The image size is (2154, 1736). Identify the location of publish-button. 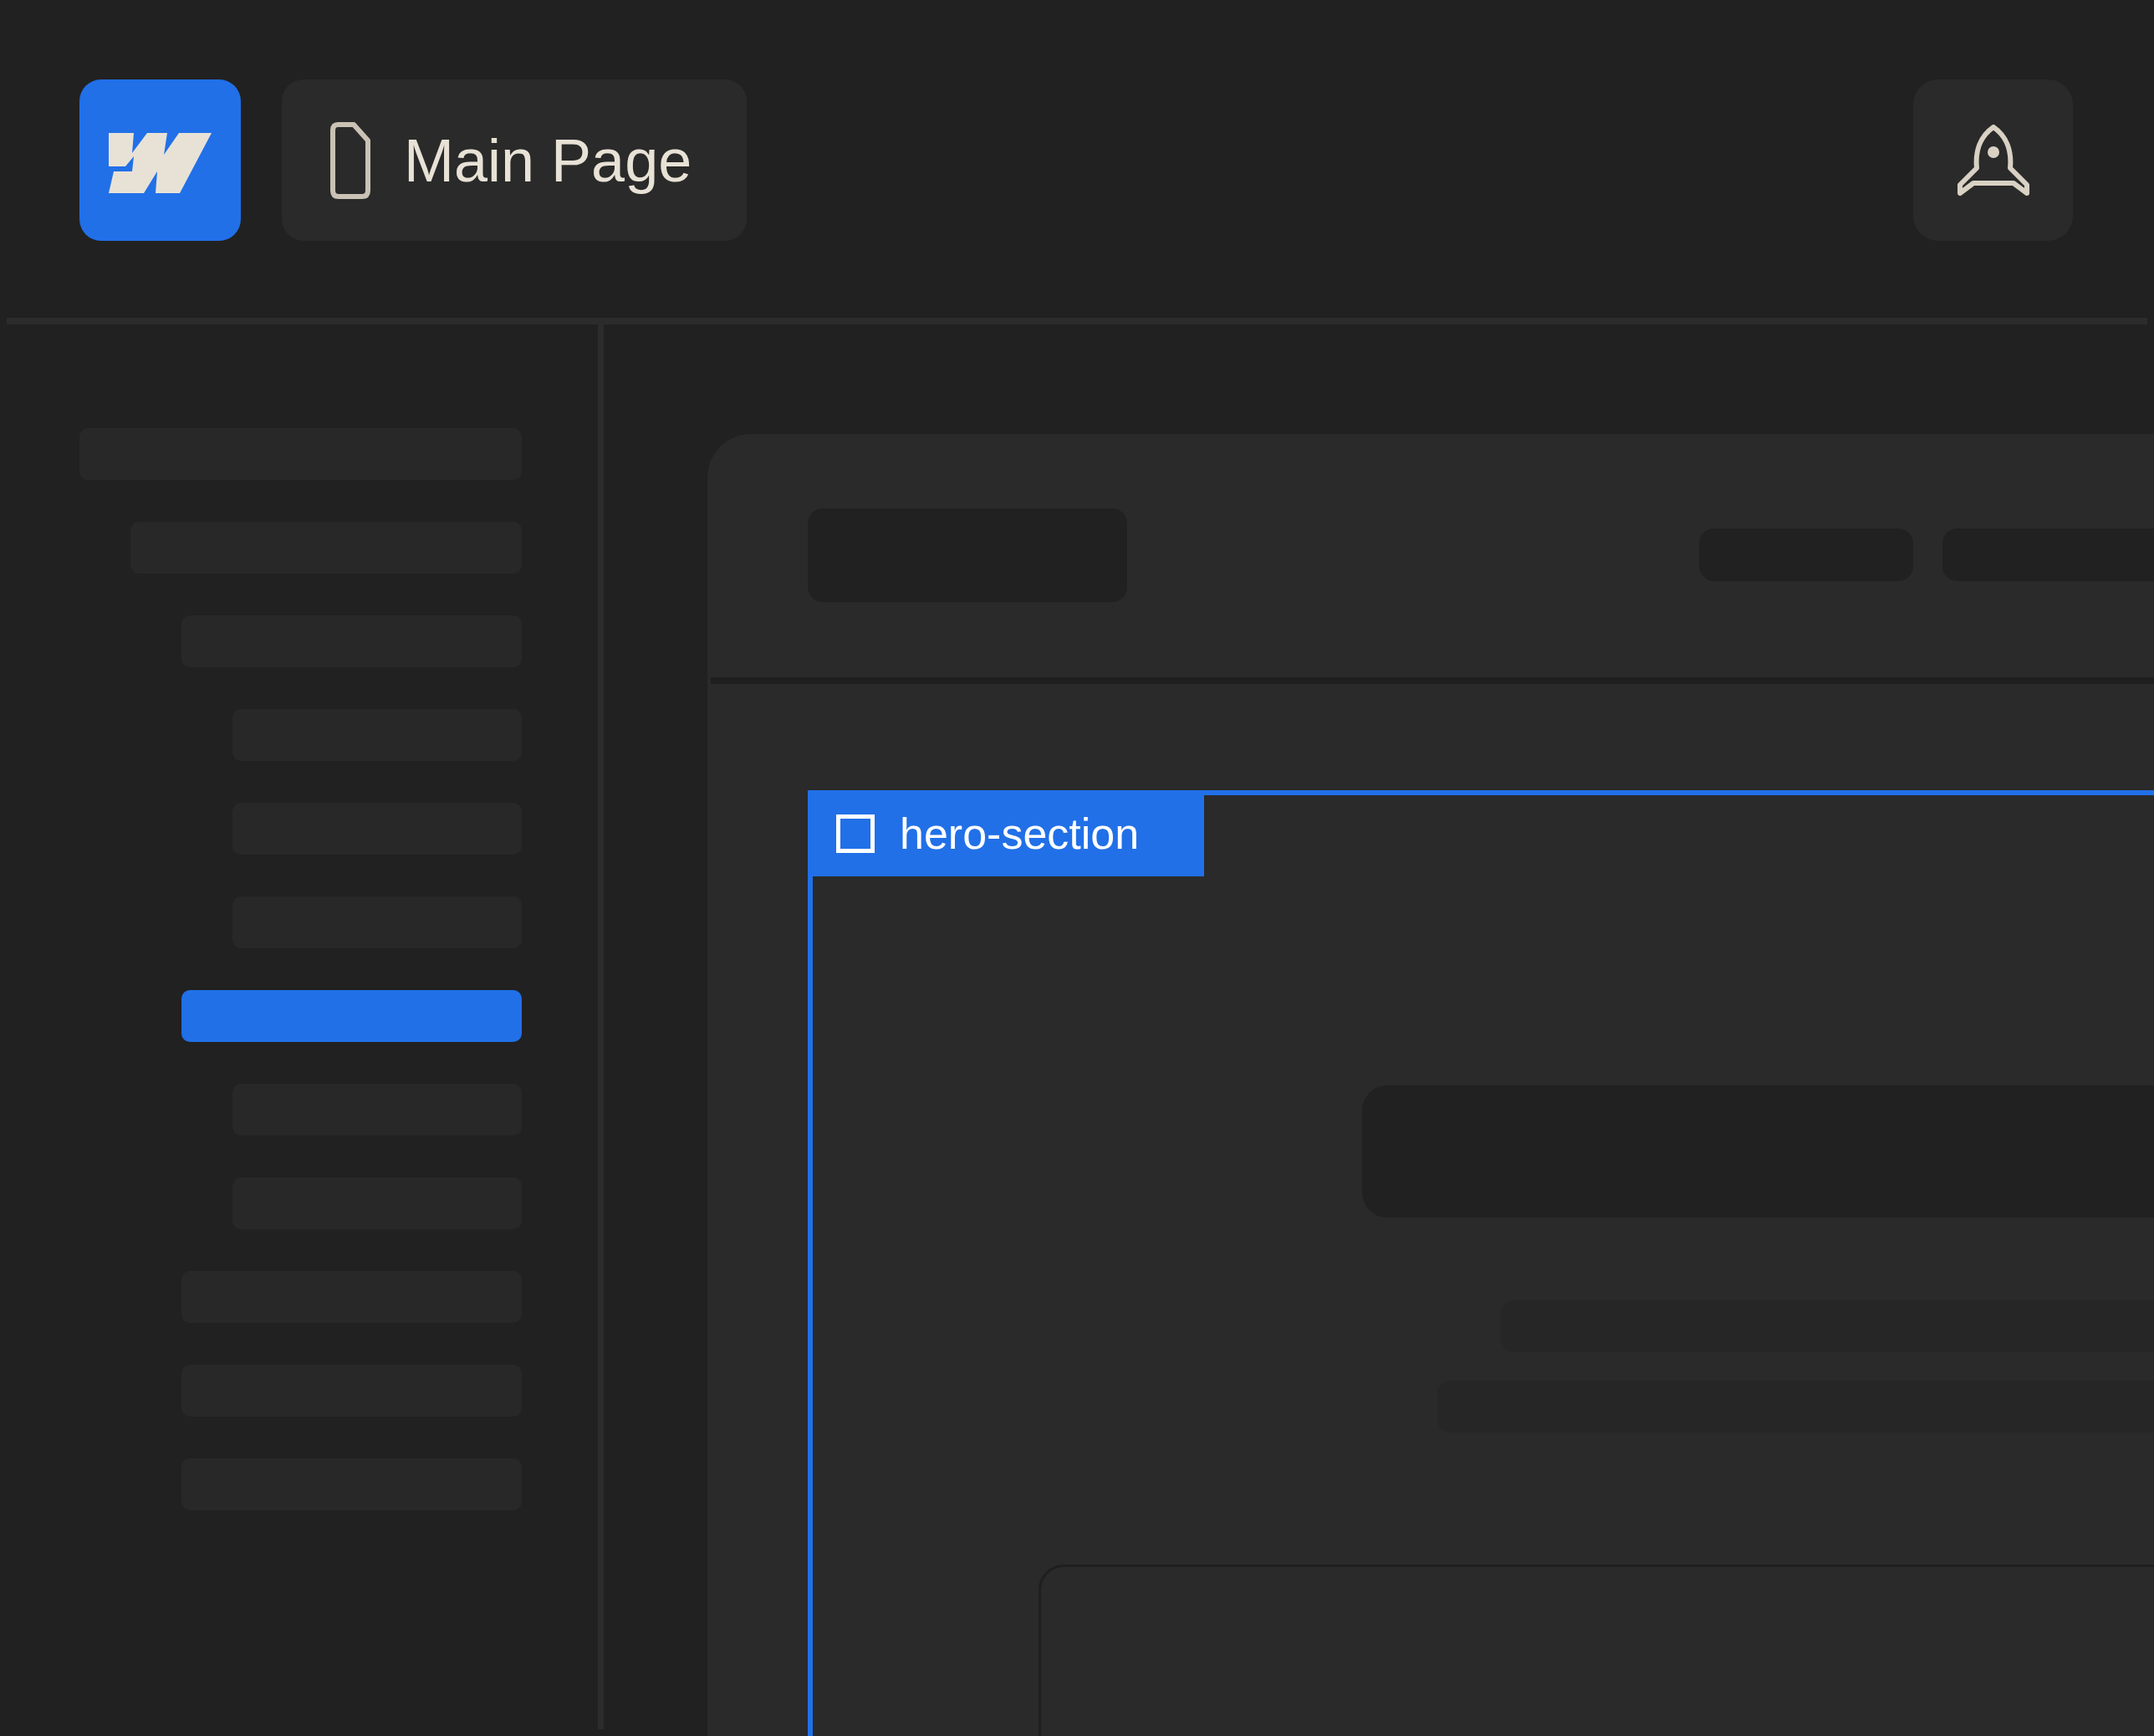
(1993, 160).